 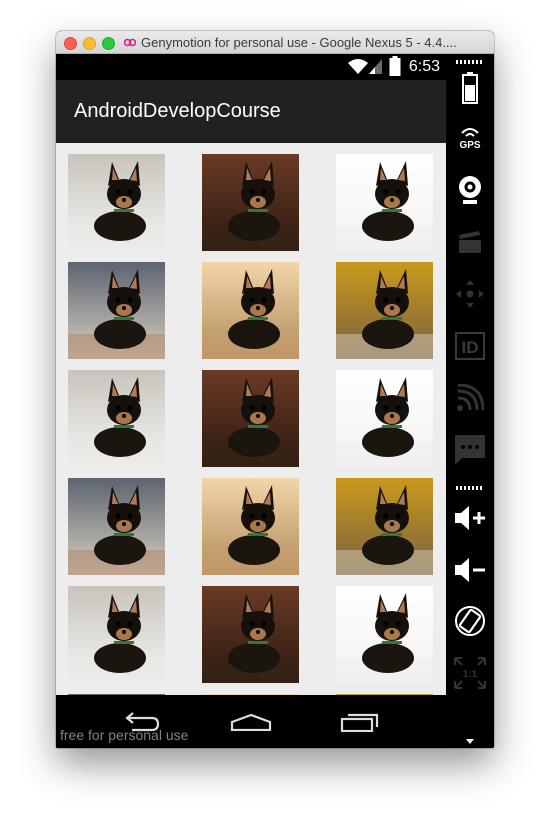 I want to click on webcam-icon, so click(x=470, y=190).